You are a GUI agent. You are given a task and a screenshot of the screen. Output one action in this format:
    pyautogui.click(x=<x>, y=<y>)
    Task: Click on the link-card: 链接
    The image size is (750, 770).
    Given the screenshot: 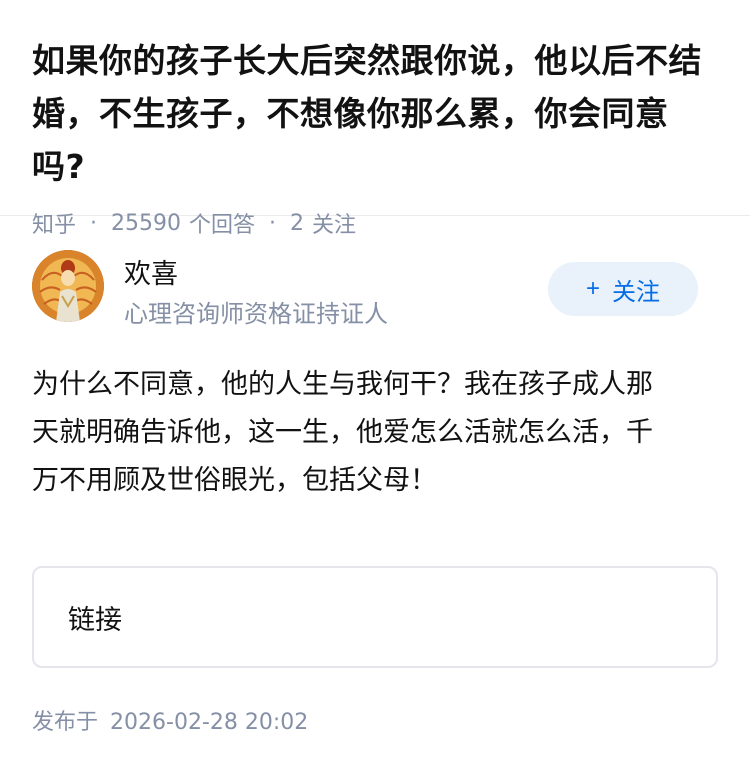 What is the action you would take?
    pyautogui.click(x=375, y=617)
    